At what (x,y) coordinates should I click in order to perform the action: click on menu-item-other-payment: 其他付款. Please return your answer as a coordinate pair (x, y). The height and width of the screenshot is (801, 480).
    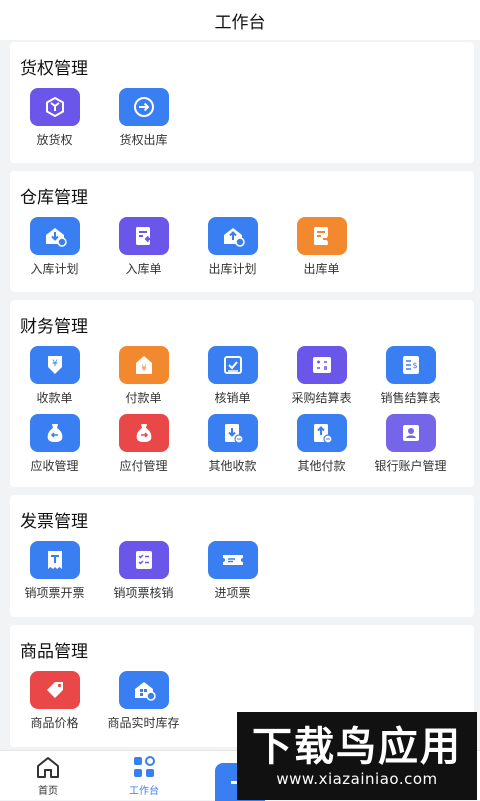
    Looking at the image, I should click on (321, 445).